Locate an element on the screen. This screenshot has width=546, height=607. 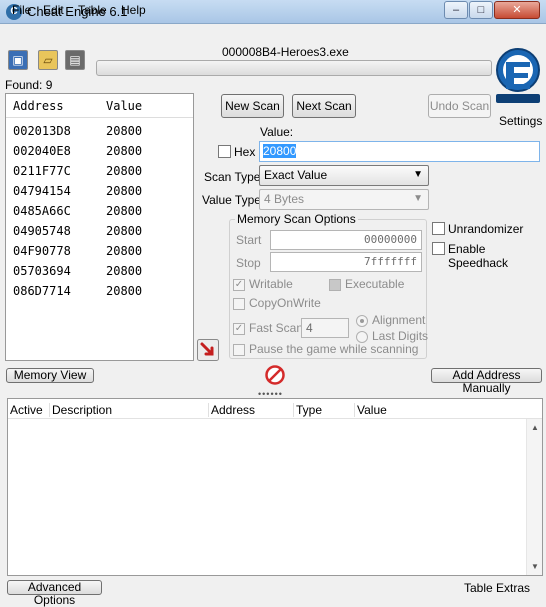
save-button: ▤ is located at coordinates (75, 60).